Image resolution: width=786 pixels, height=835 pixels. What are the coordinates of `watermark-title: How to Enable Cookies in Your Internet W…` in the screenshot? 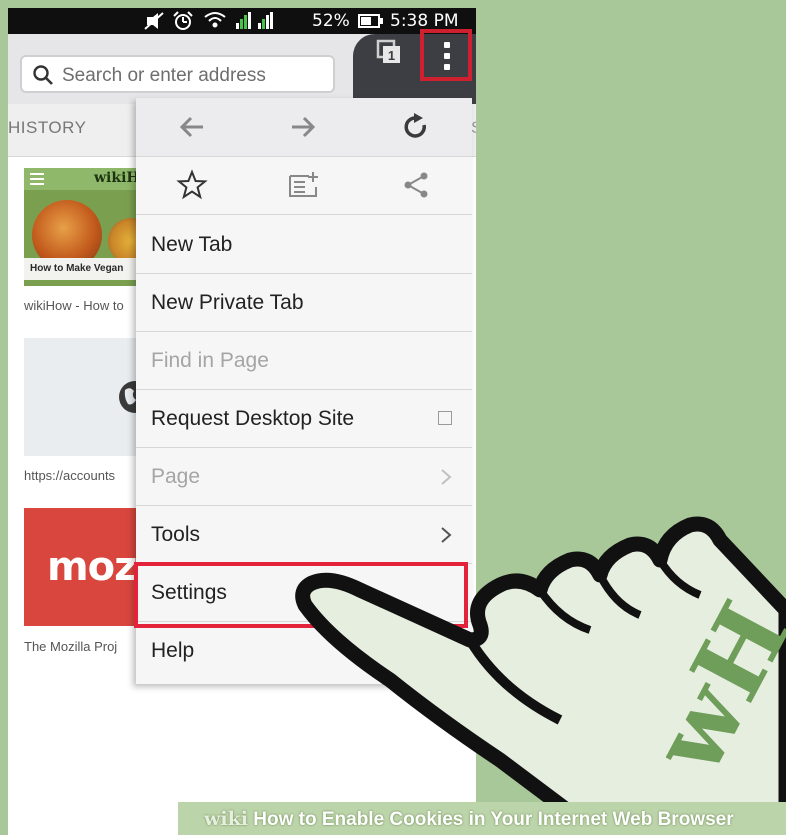 It's located at (493, 819).